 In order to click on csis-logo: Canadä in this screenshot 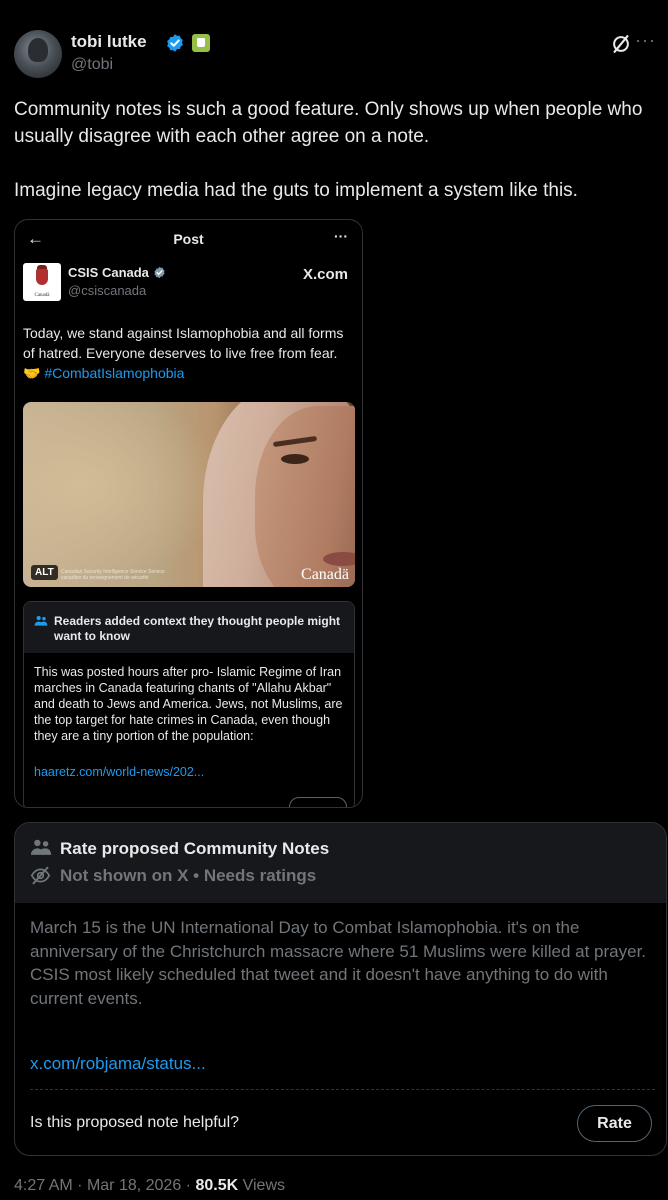, I will do `click(42, 282)`.